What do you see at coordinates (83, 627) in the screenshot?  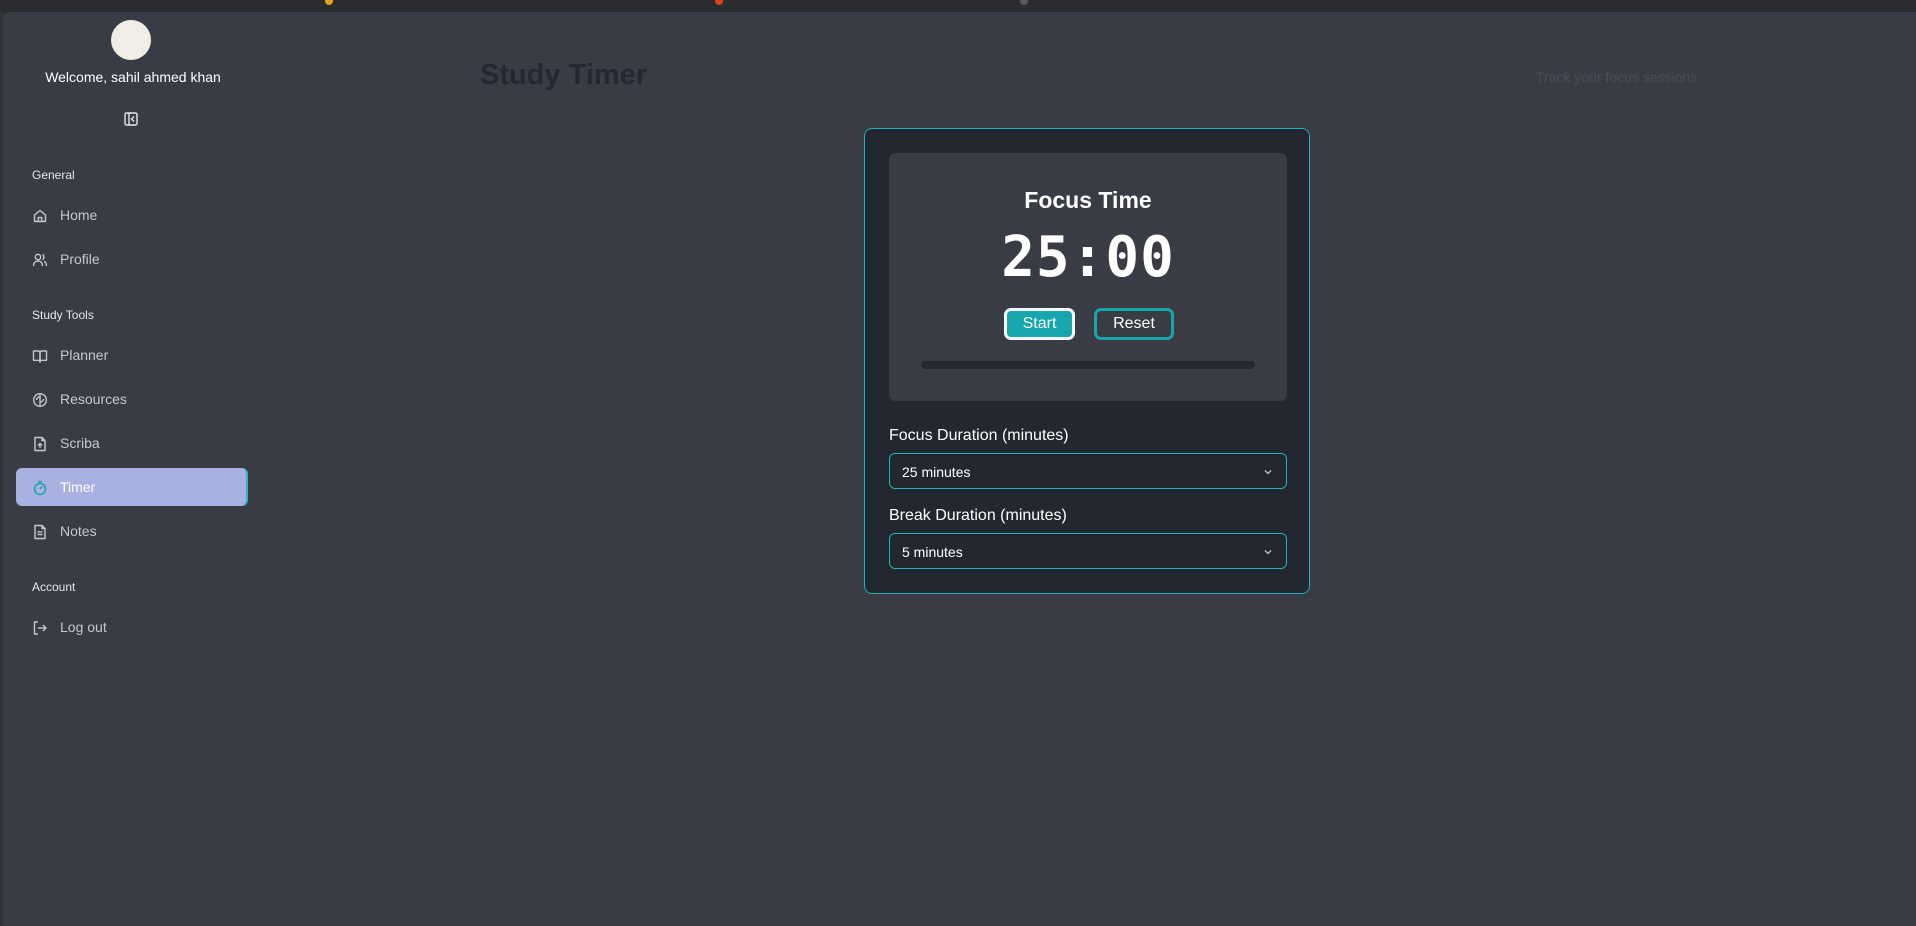 I see `sidebar-item-label: Log out` at bounding box center [83, 627].